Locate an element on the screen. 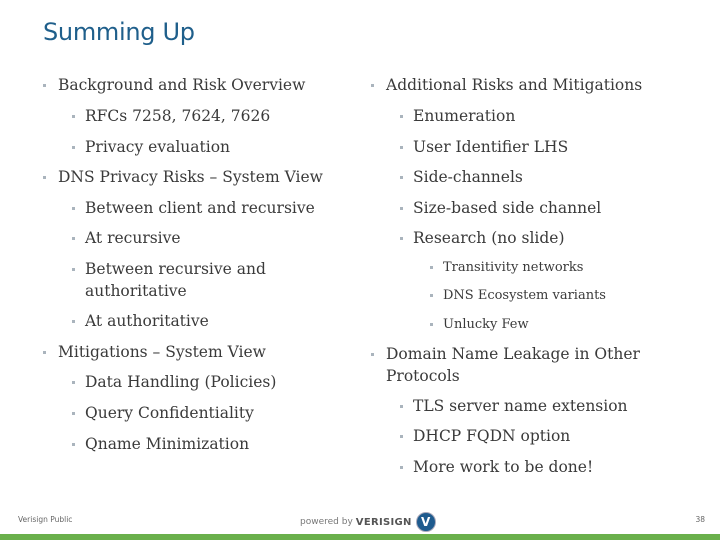 The height and width of the screenshot is (540, 720). page-number: 38 is located at coordinates (700, 519).